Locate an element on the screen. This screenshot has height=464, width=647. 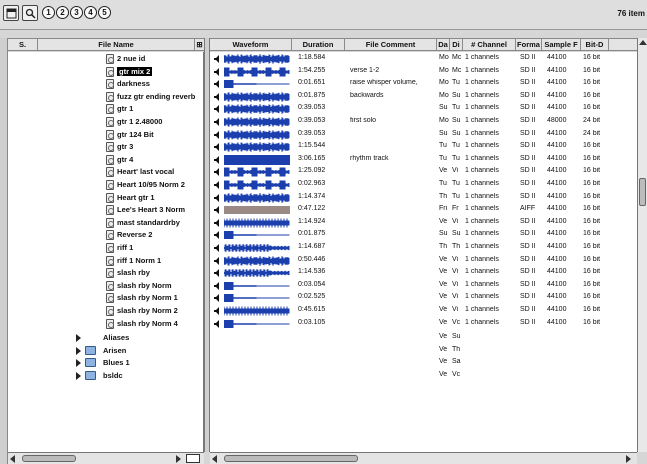
scroll-right-icon is located at coordinates (178, 459).